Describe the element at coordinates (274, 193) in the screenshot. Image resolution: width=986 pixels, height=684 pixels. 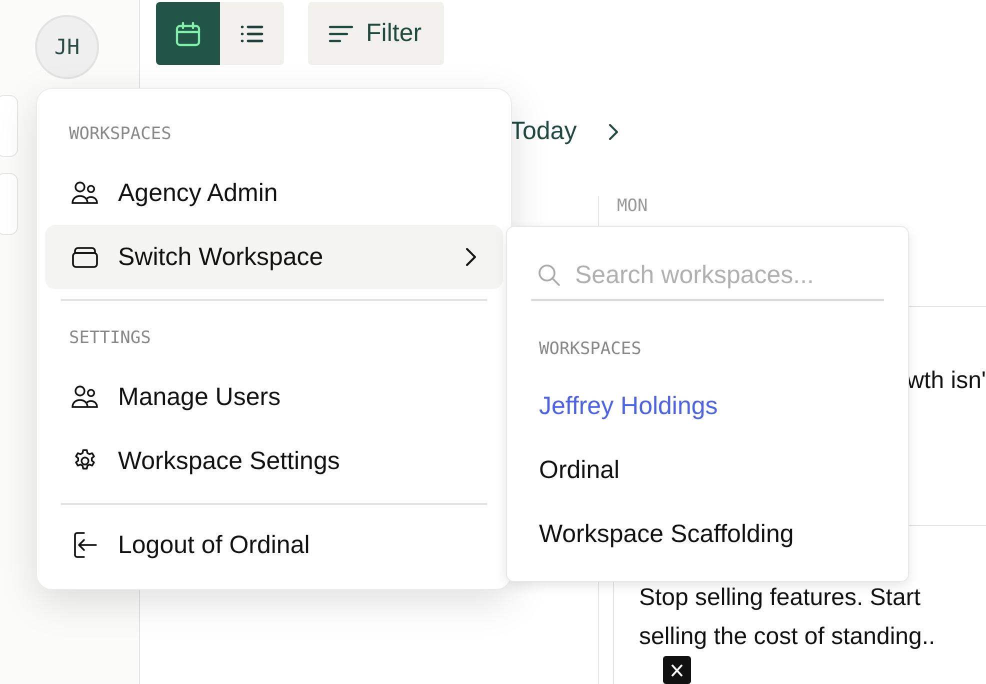
I see `menu-item: Agency Admin` at that location.